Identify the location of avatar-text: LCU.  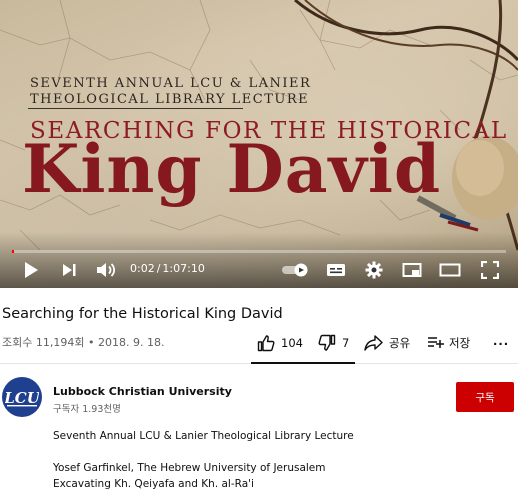
(22, 398).